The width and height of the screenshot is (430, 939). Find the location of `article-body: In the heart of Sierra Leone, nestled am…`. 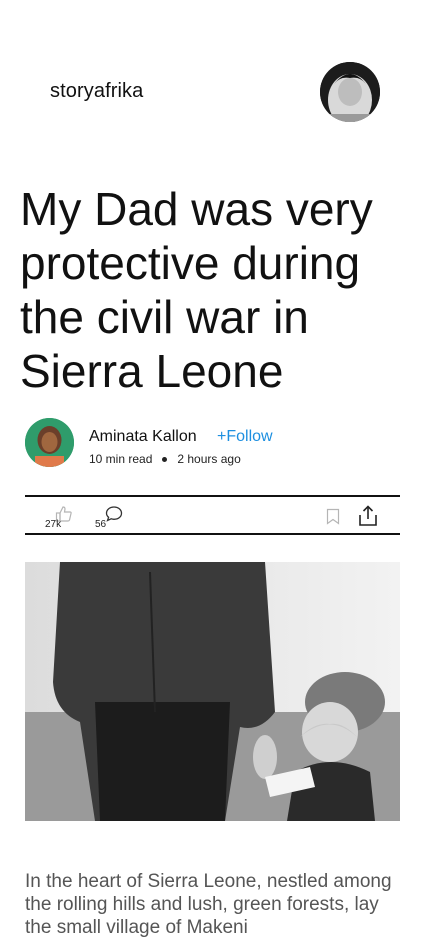

article-body: In the heart of Sierra Leone, nestled am… is located at coordinates (208, 904).